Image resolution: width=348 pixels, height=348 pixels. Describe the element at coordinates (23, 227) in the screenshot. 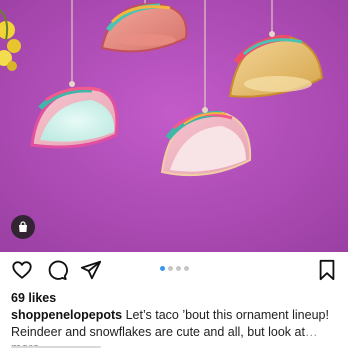

I see `shopping-bag-icon` at that location.